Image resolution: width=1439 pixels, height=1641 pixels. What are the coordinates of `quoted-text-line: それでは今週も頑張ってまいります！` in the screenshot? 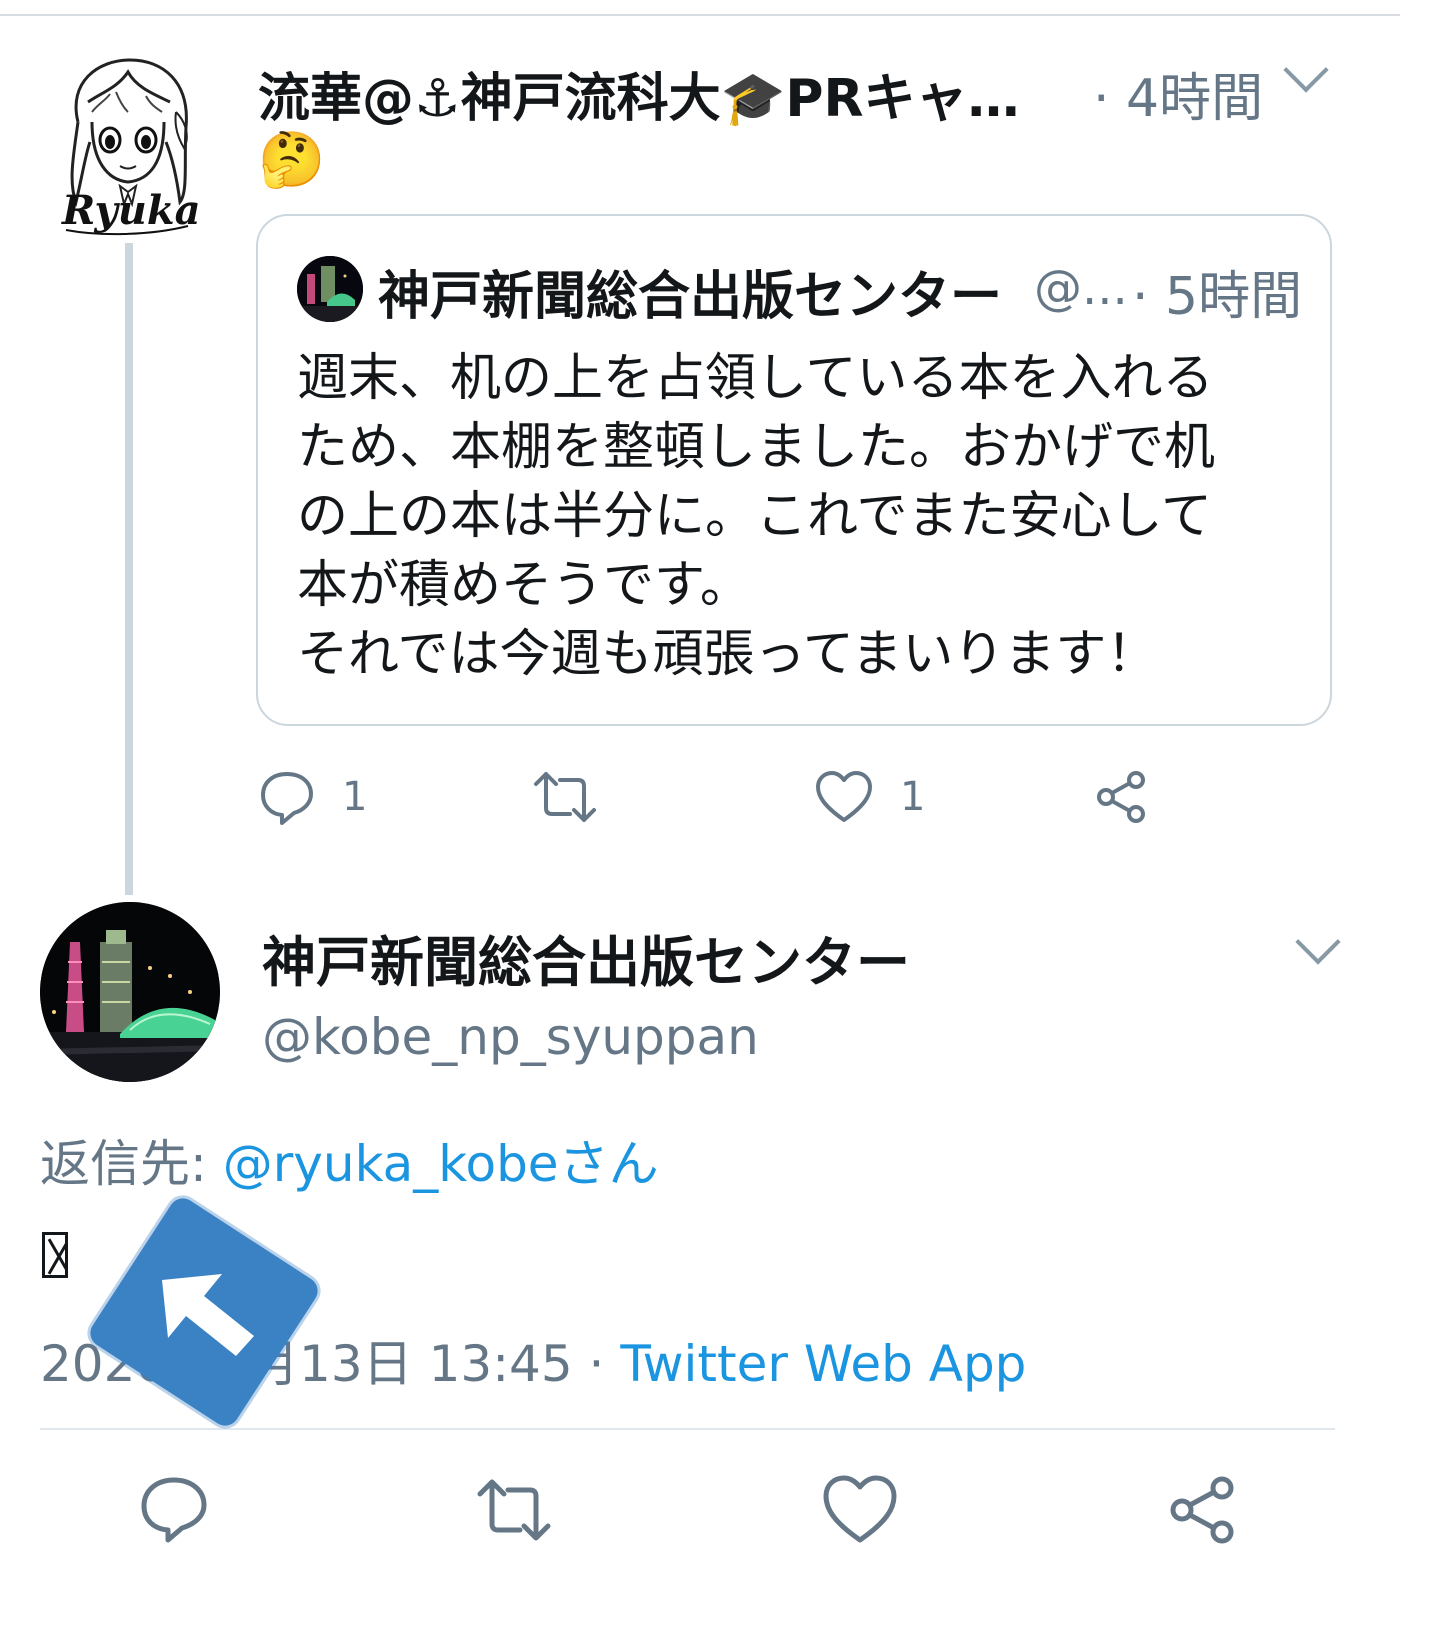 It's located at (727, 654).